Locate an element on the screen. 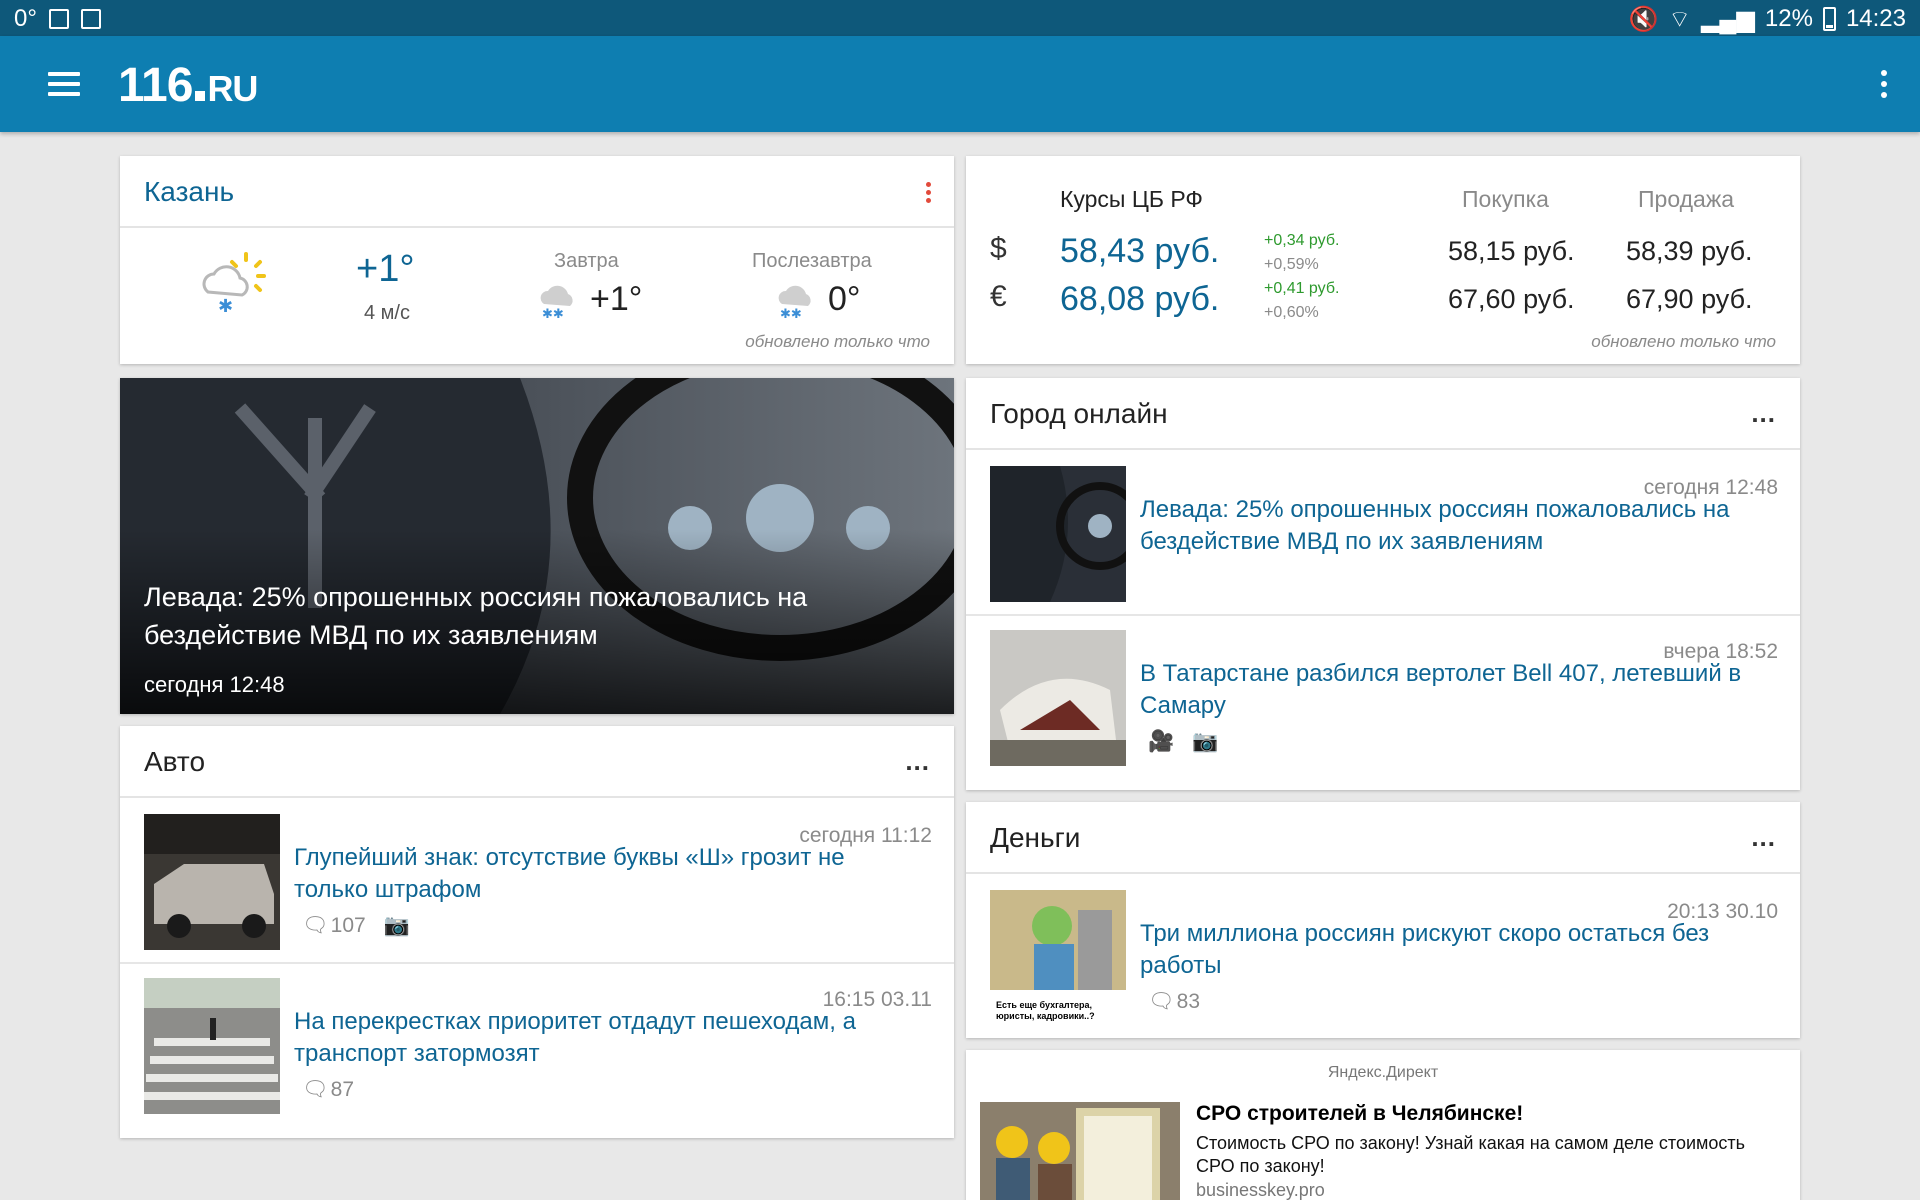 This screenshot has height=1200, width=1920. comments-count: 🗨 107 is located at coordinates (334, 926).